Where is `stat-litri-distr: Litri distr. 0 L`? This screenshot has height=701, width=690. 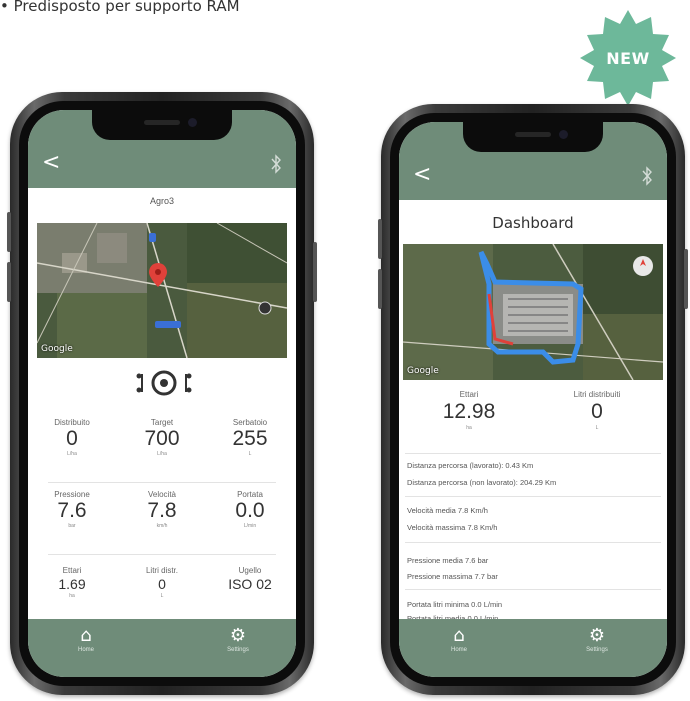 stat-litri-distr: Litri distr. 0 L is located at coordinates (161, 582).